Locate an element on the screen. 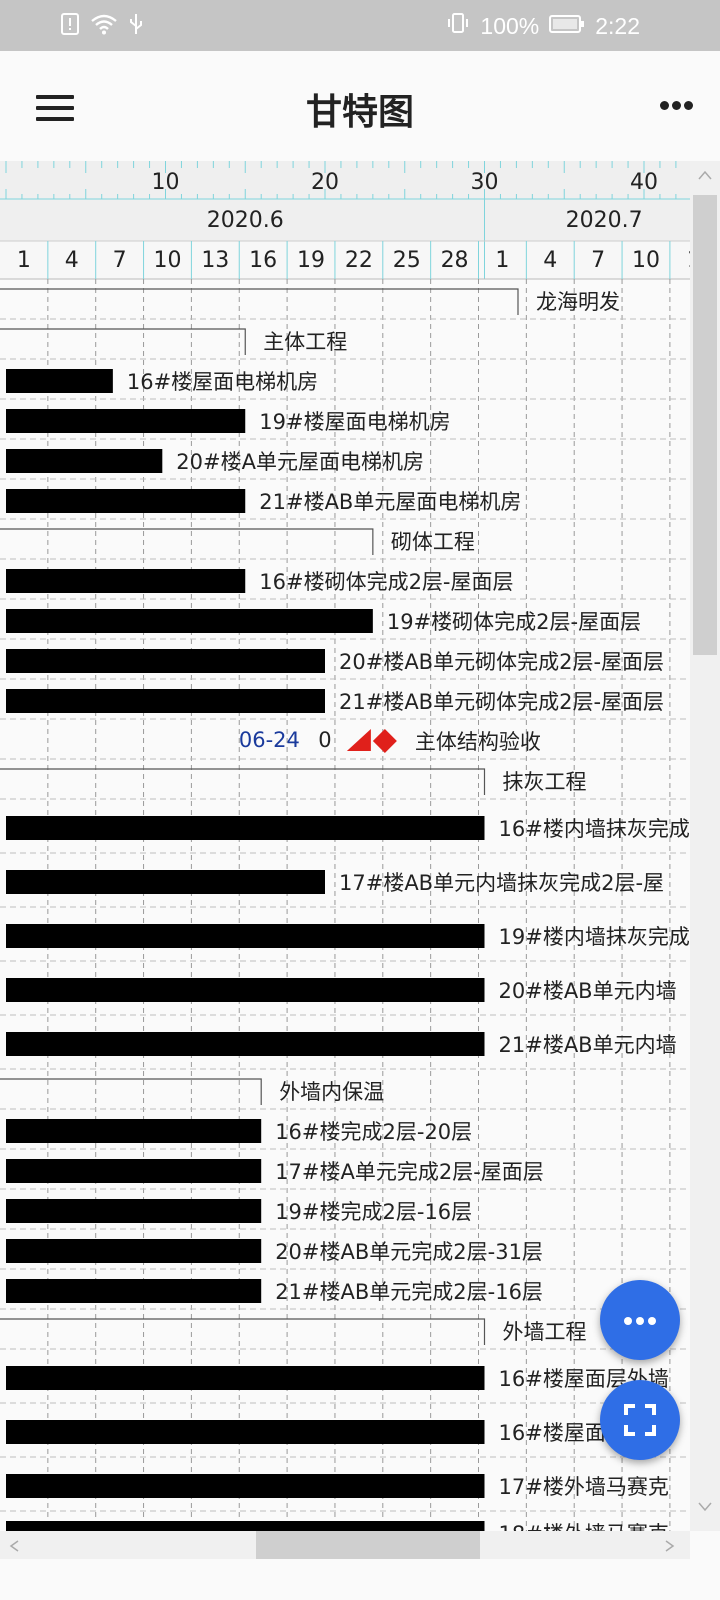 Image resolution: width=720 pixels, height=1600 pixels. day-label: 22 is located at coordinates (359, 260).